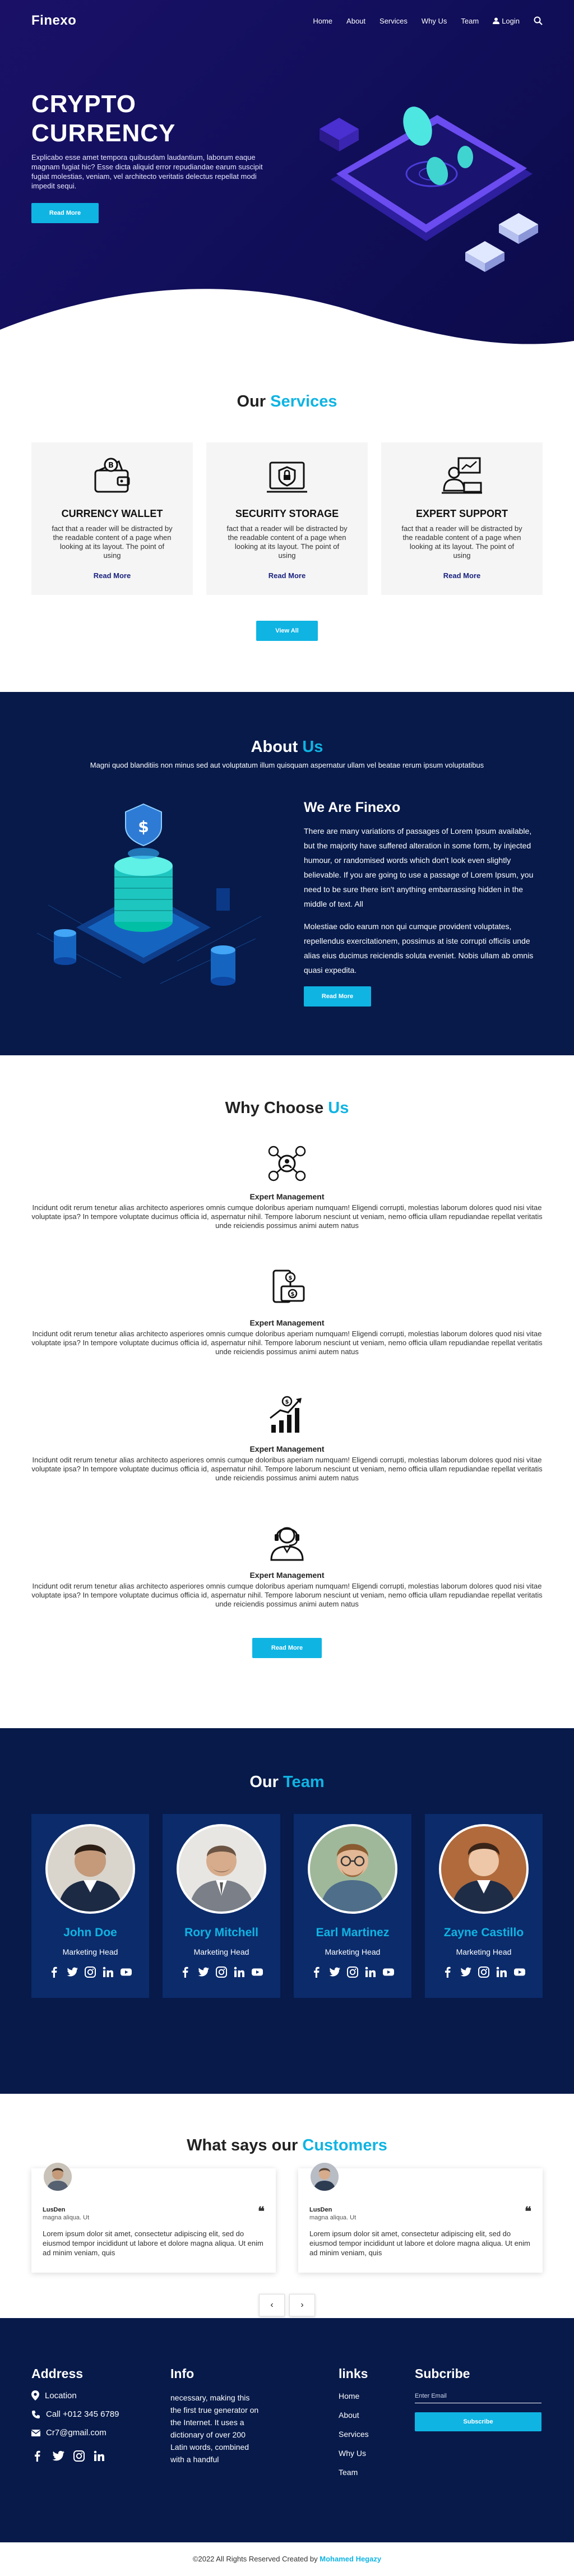 Image resolution: width=574 pixels, height=2576 pixels. Describe the element at coordinates (333, 2217) in the screenshot. I see `customer-job: magna aliqua. Ut` at that location.